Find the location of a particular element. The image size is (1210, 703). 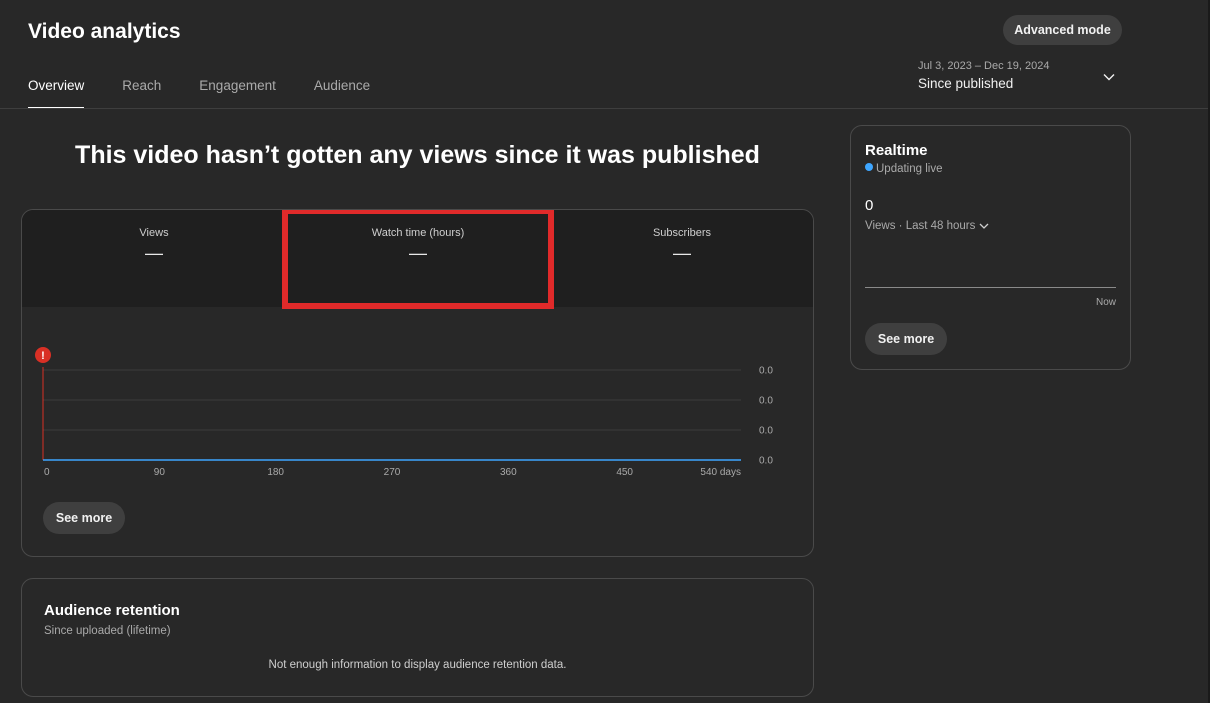

x-tick-label: 270 is located at coordinates (392, 472).